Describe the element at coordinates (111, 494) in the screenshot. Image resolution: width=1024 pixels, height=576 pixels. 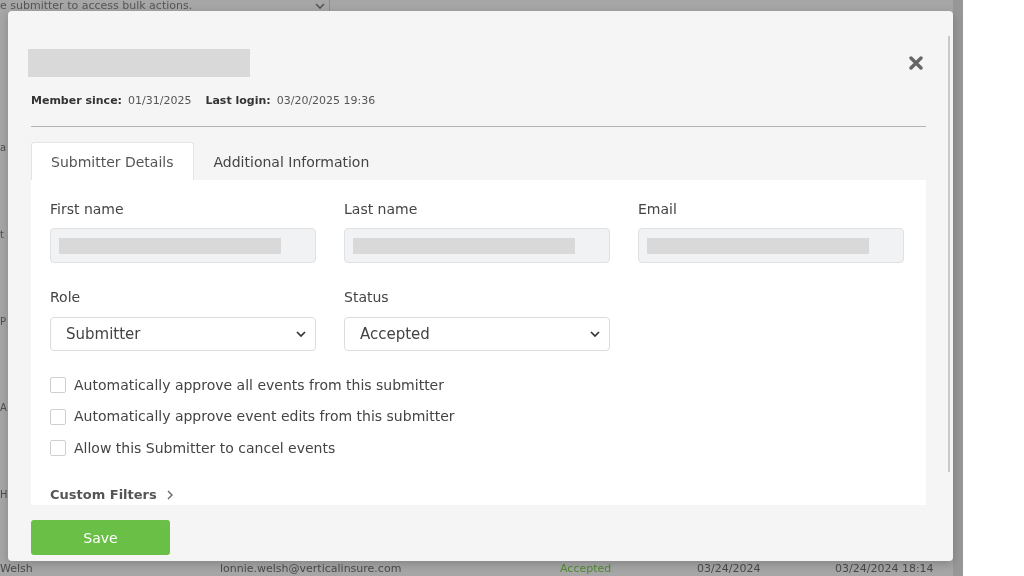
I see `custom-filters-toggle: Custom Filters` at that location.